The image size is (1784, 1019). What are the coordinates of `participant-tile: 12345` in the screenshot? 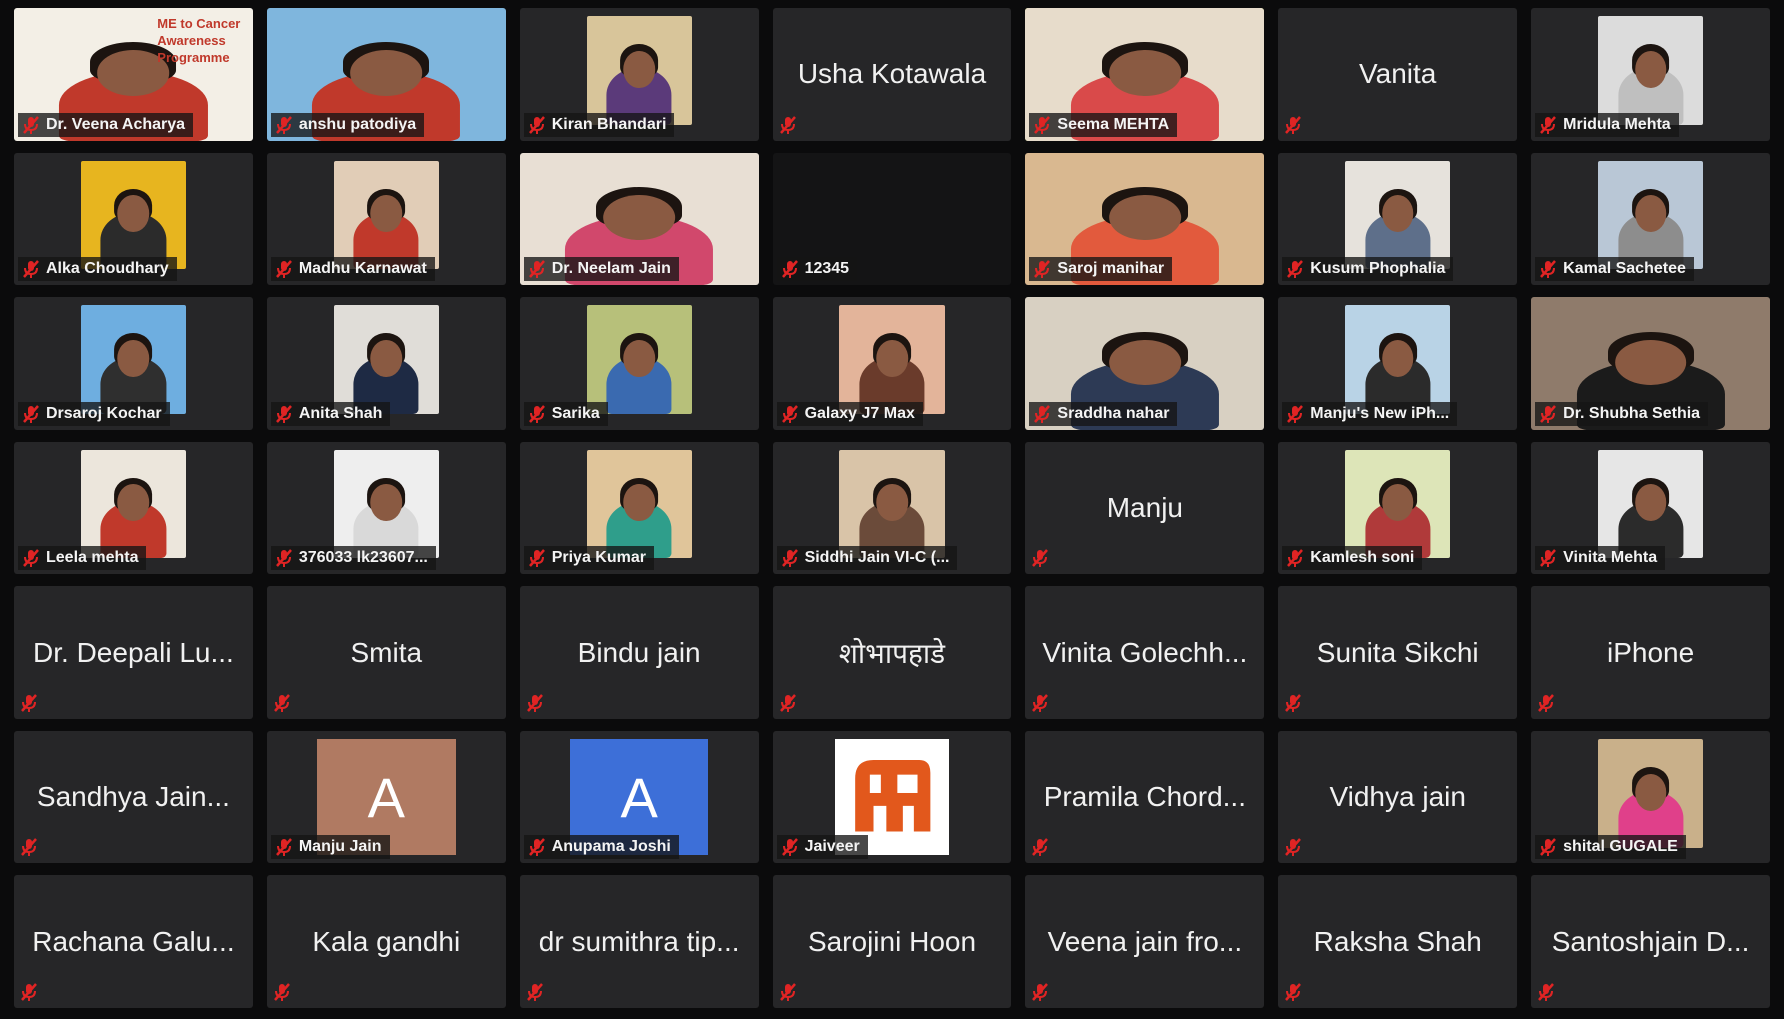 It's located at (892, 219).